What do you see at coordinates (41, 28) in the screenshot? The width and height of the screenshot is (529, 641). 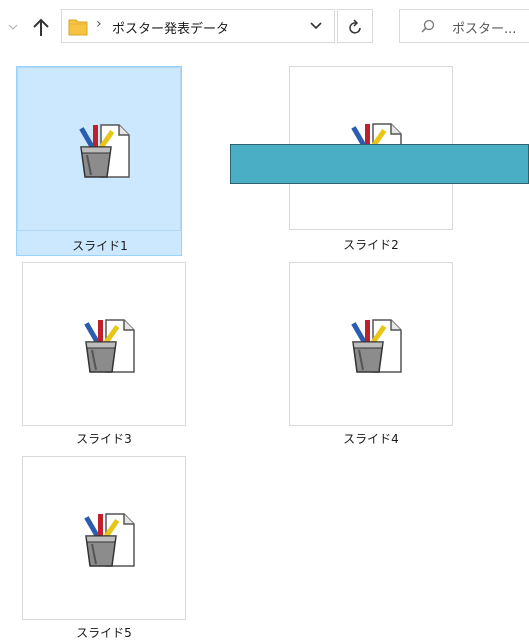 I see `up-arrow-icon` at bounding box center [41, 28].